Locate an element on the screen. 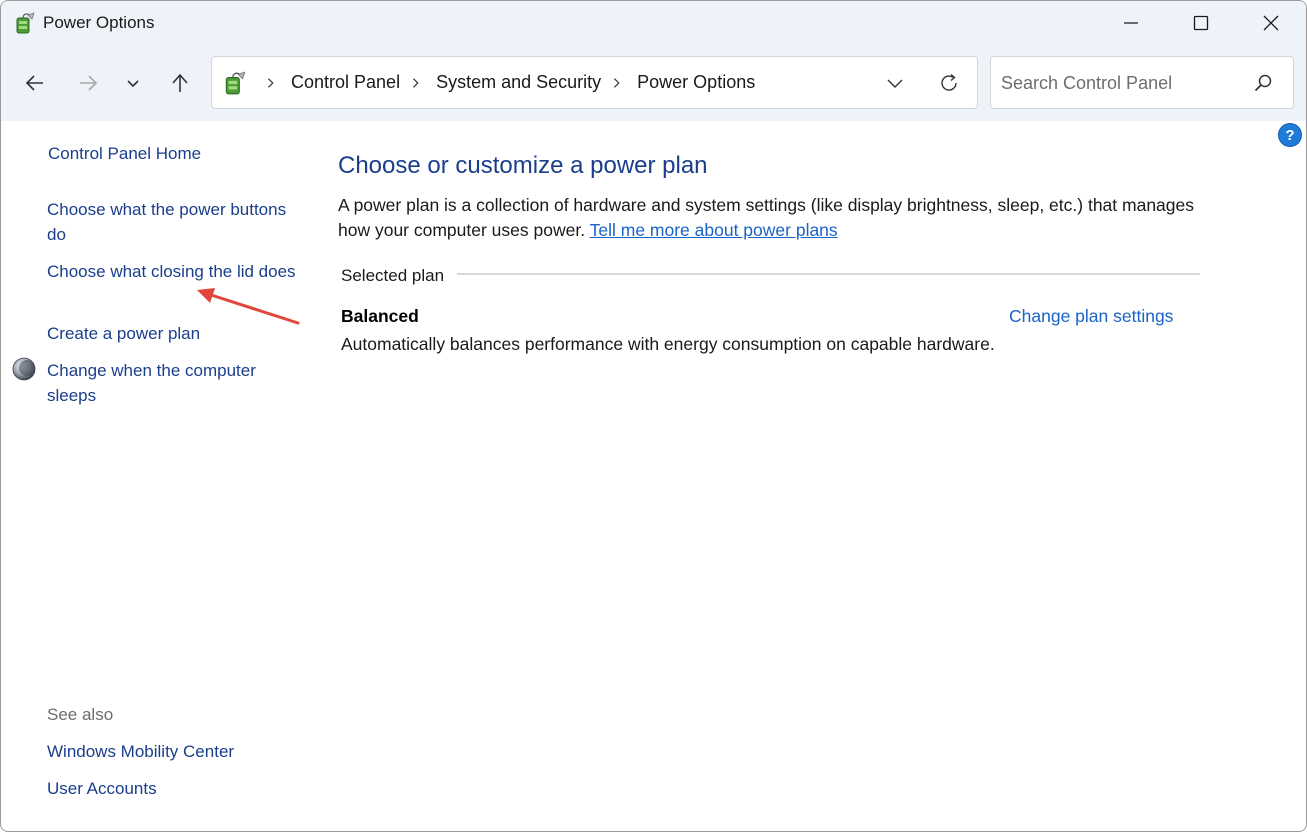 Image resolution: width=1307 pixels, height=832 pixels. forward-button is located at coordinates (88, 83).